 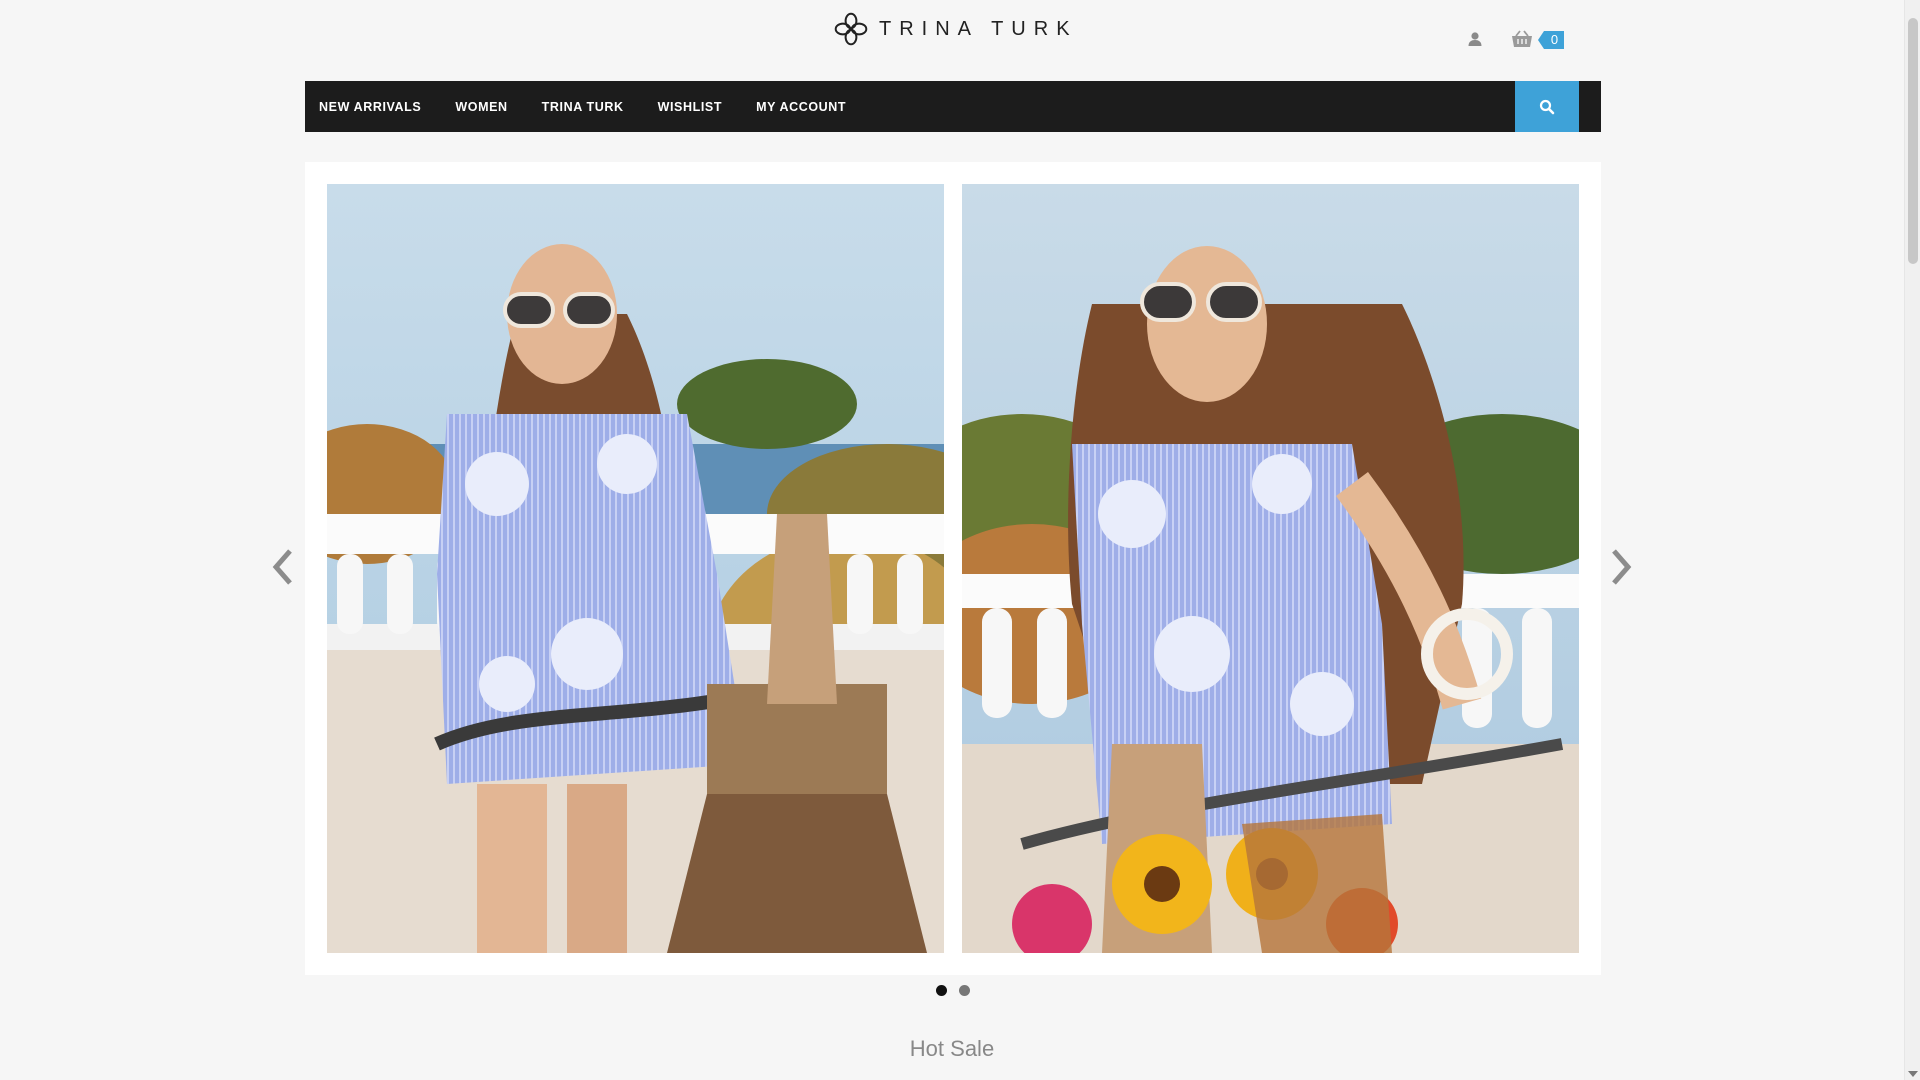 I want to click on cart-button: 0, so click(x=1541, y=39).